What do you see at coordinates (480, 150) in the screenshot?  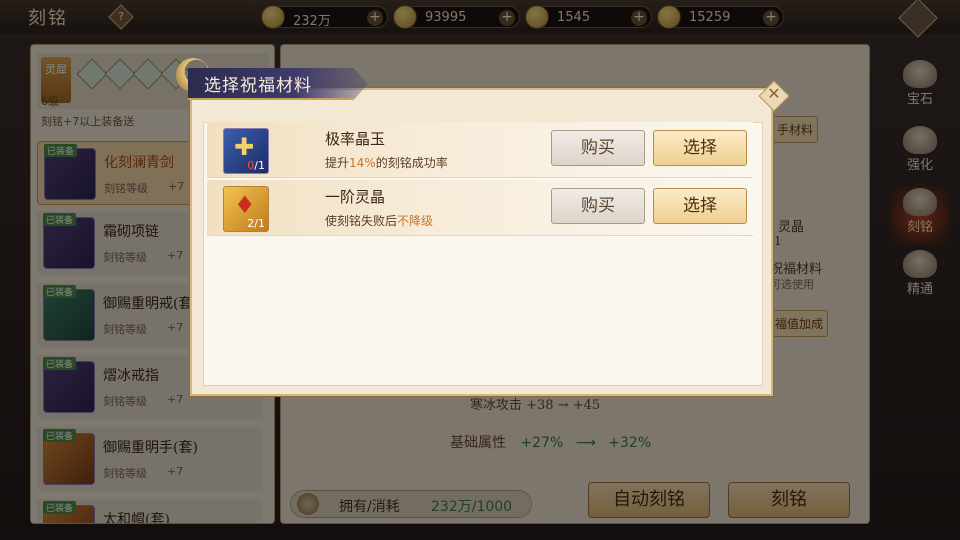 I see `material-row: ✚ 0/1 极率晶玉 提升14%的刻铭成功率 购买 选择` at bounding box center [480, 150].